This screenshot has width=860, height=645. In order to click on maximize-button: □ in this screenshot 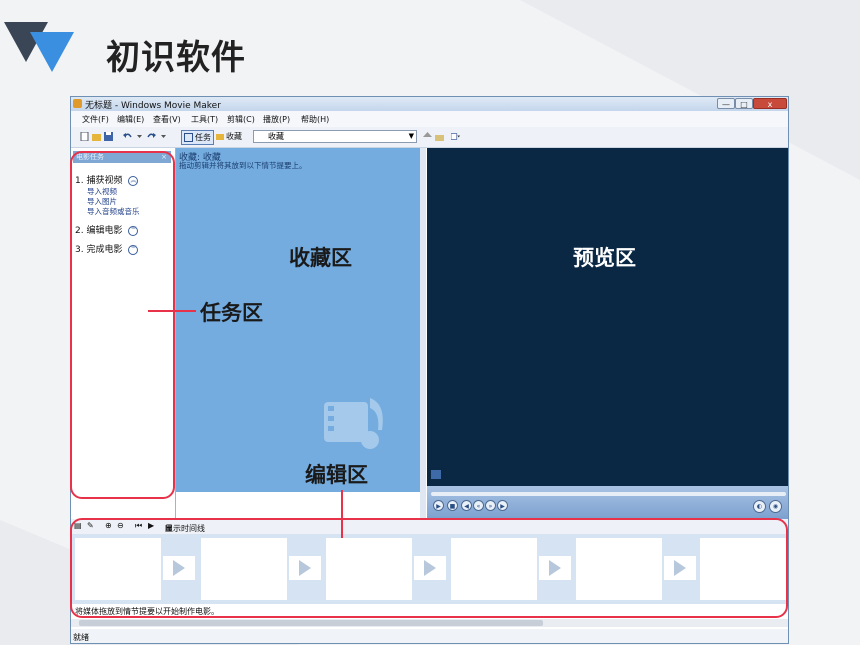, I will do `click(744, 103)`.